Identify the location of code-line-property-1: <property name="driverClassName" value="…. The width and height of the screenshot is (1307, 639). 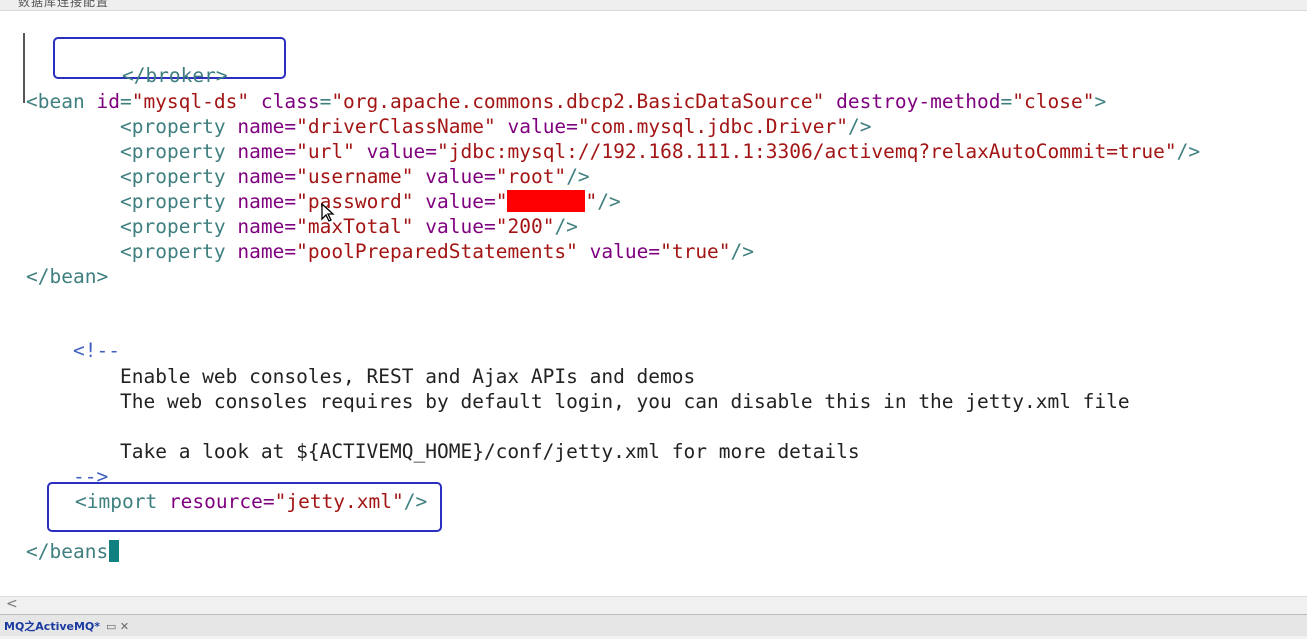
(496, 126).